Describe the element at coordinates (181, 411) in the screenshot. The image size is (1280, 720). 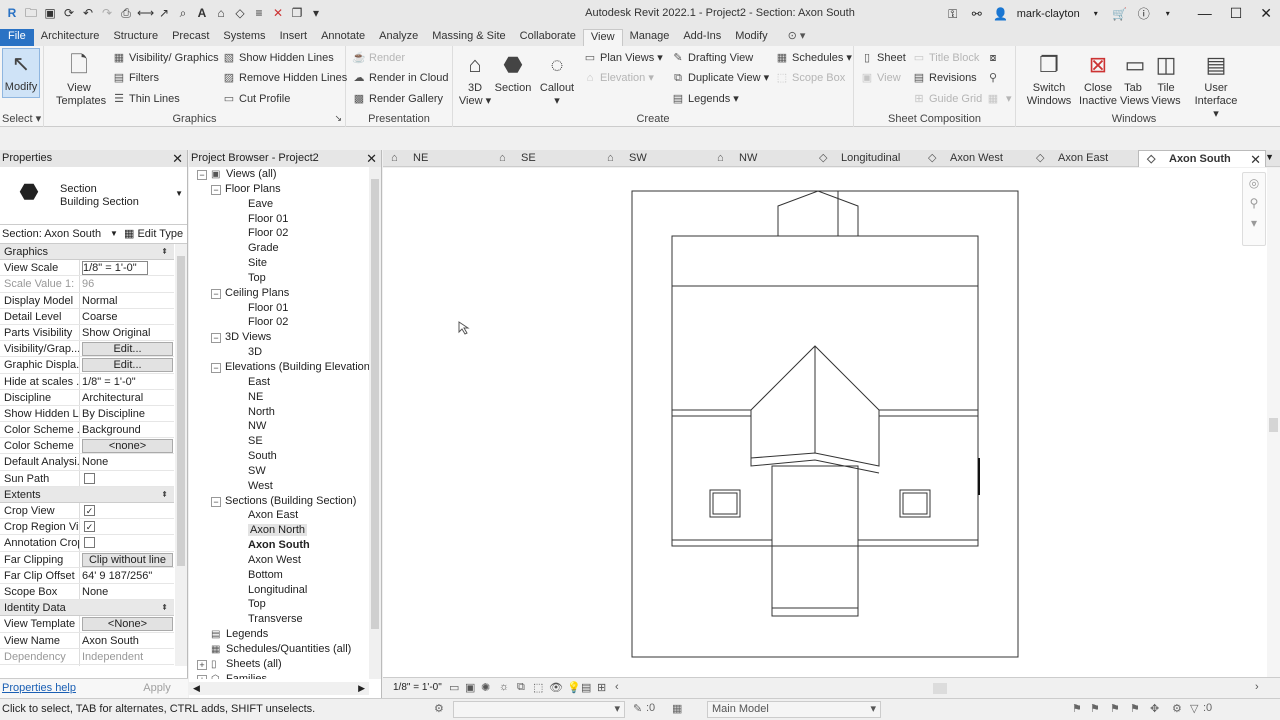
I see `properties-scroll-thumb` at that location.